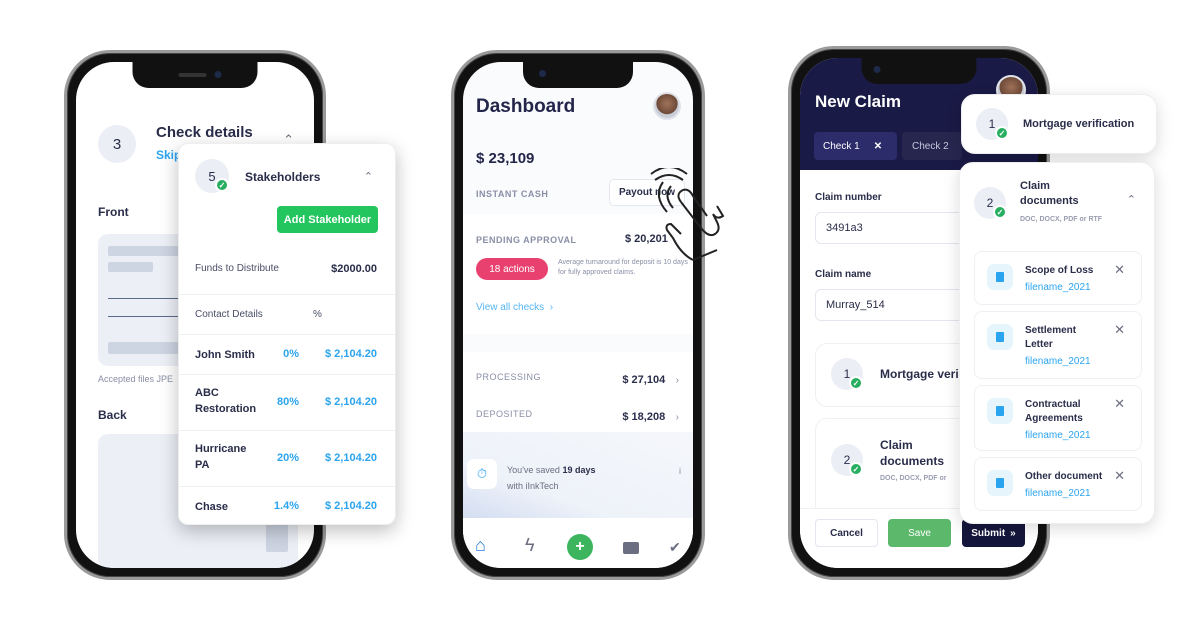 Image resolution: width=1200 pixels, height=628 pixels. I want to click on step-title: Check details, so click(204, 132).